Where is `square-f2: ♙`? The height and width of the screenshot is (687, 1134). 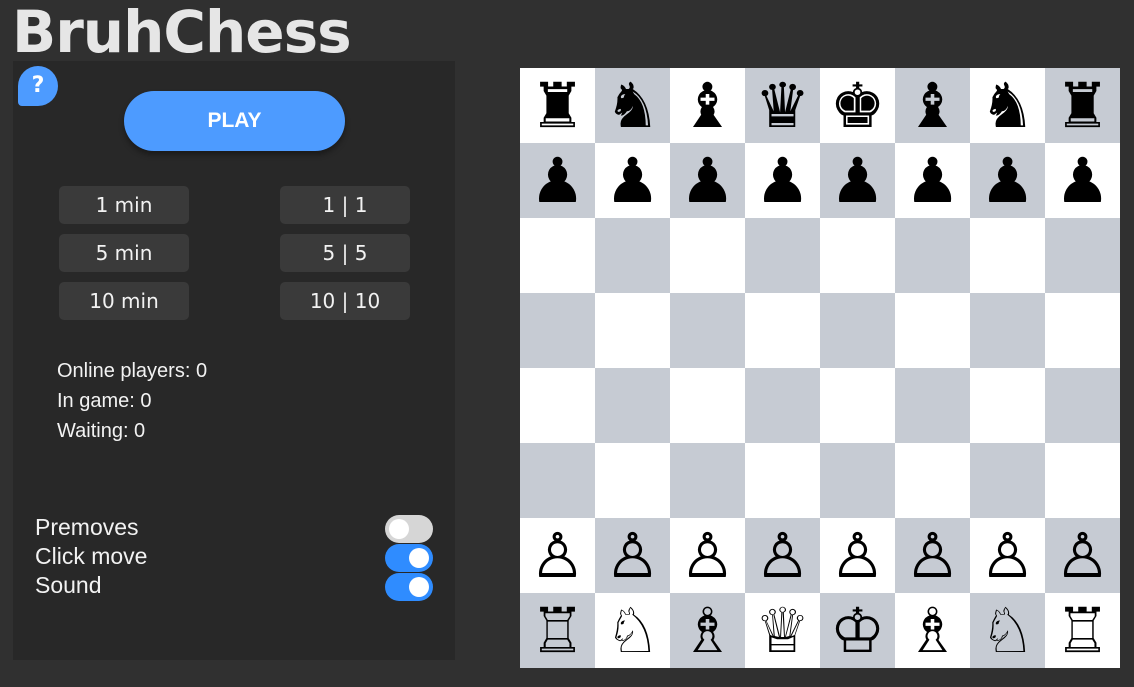
square-f2: ♙ is located at coordinates (932, 555).